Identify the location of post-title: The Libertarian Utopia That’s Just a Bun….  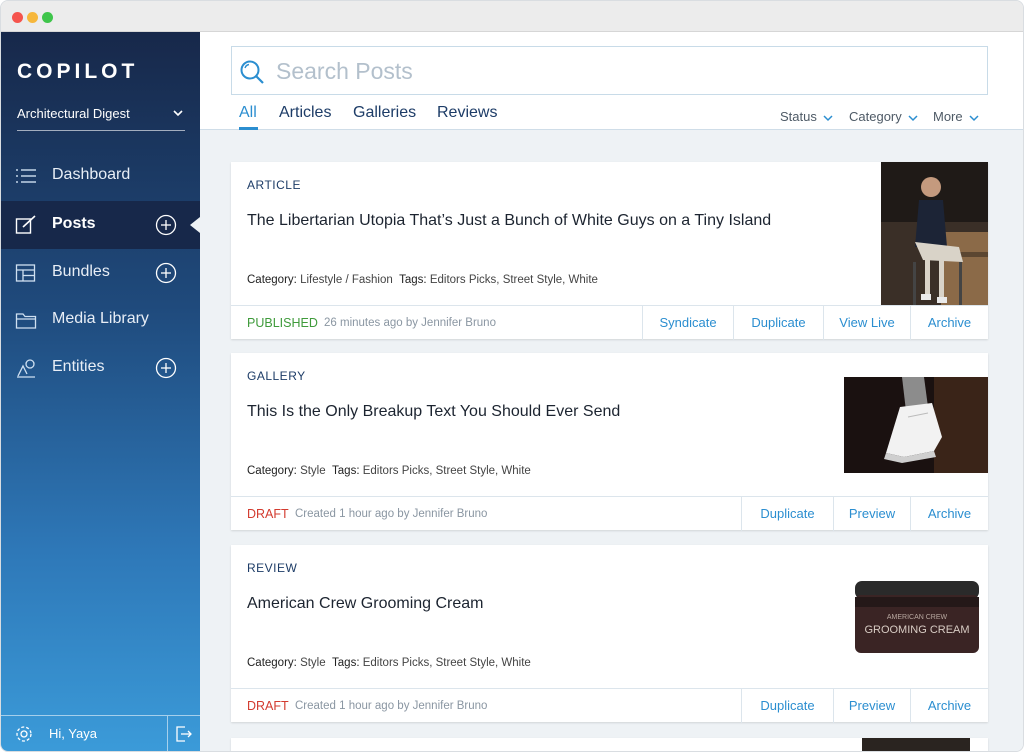
(509, 221).